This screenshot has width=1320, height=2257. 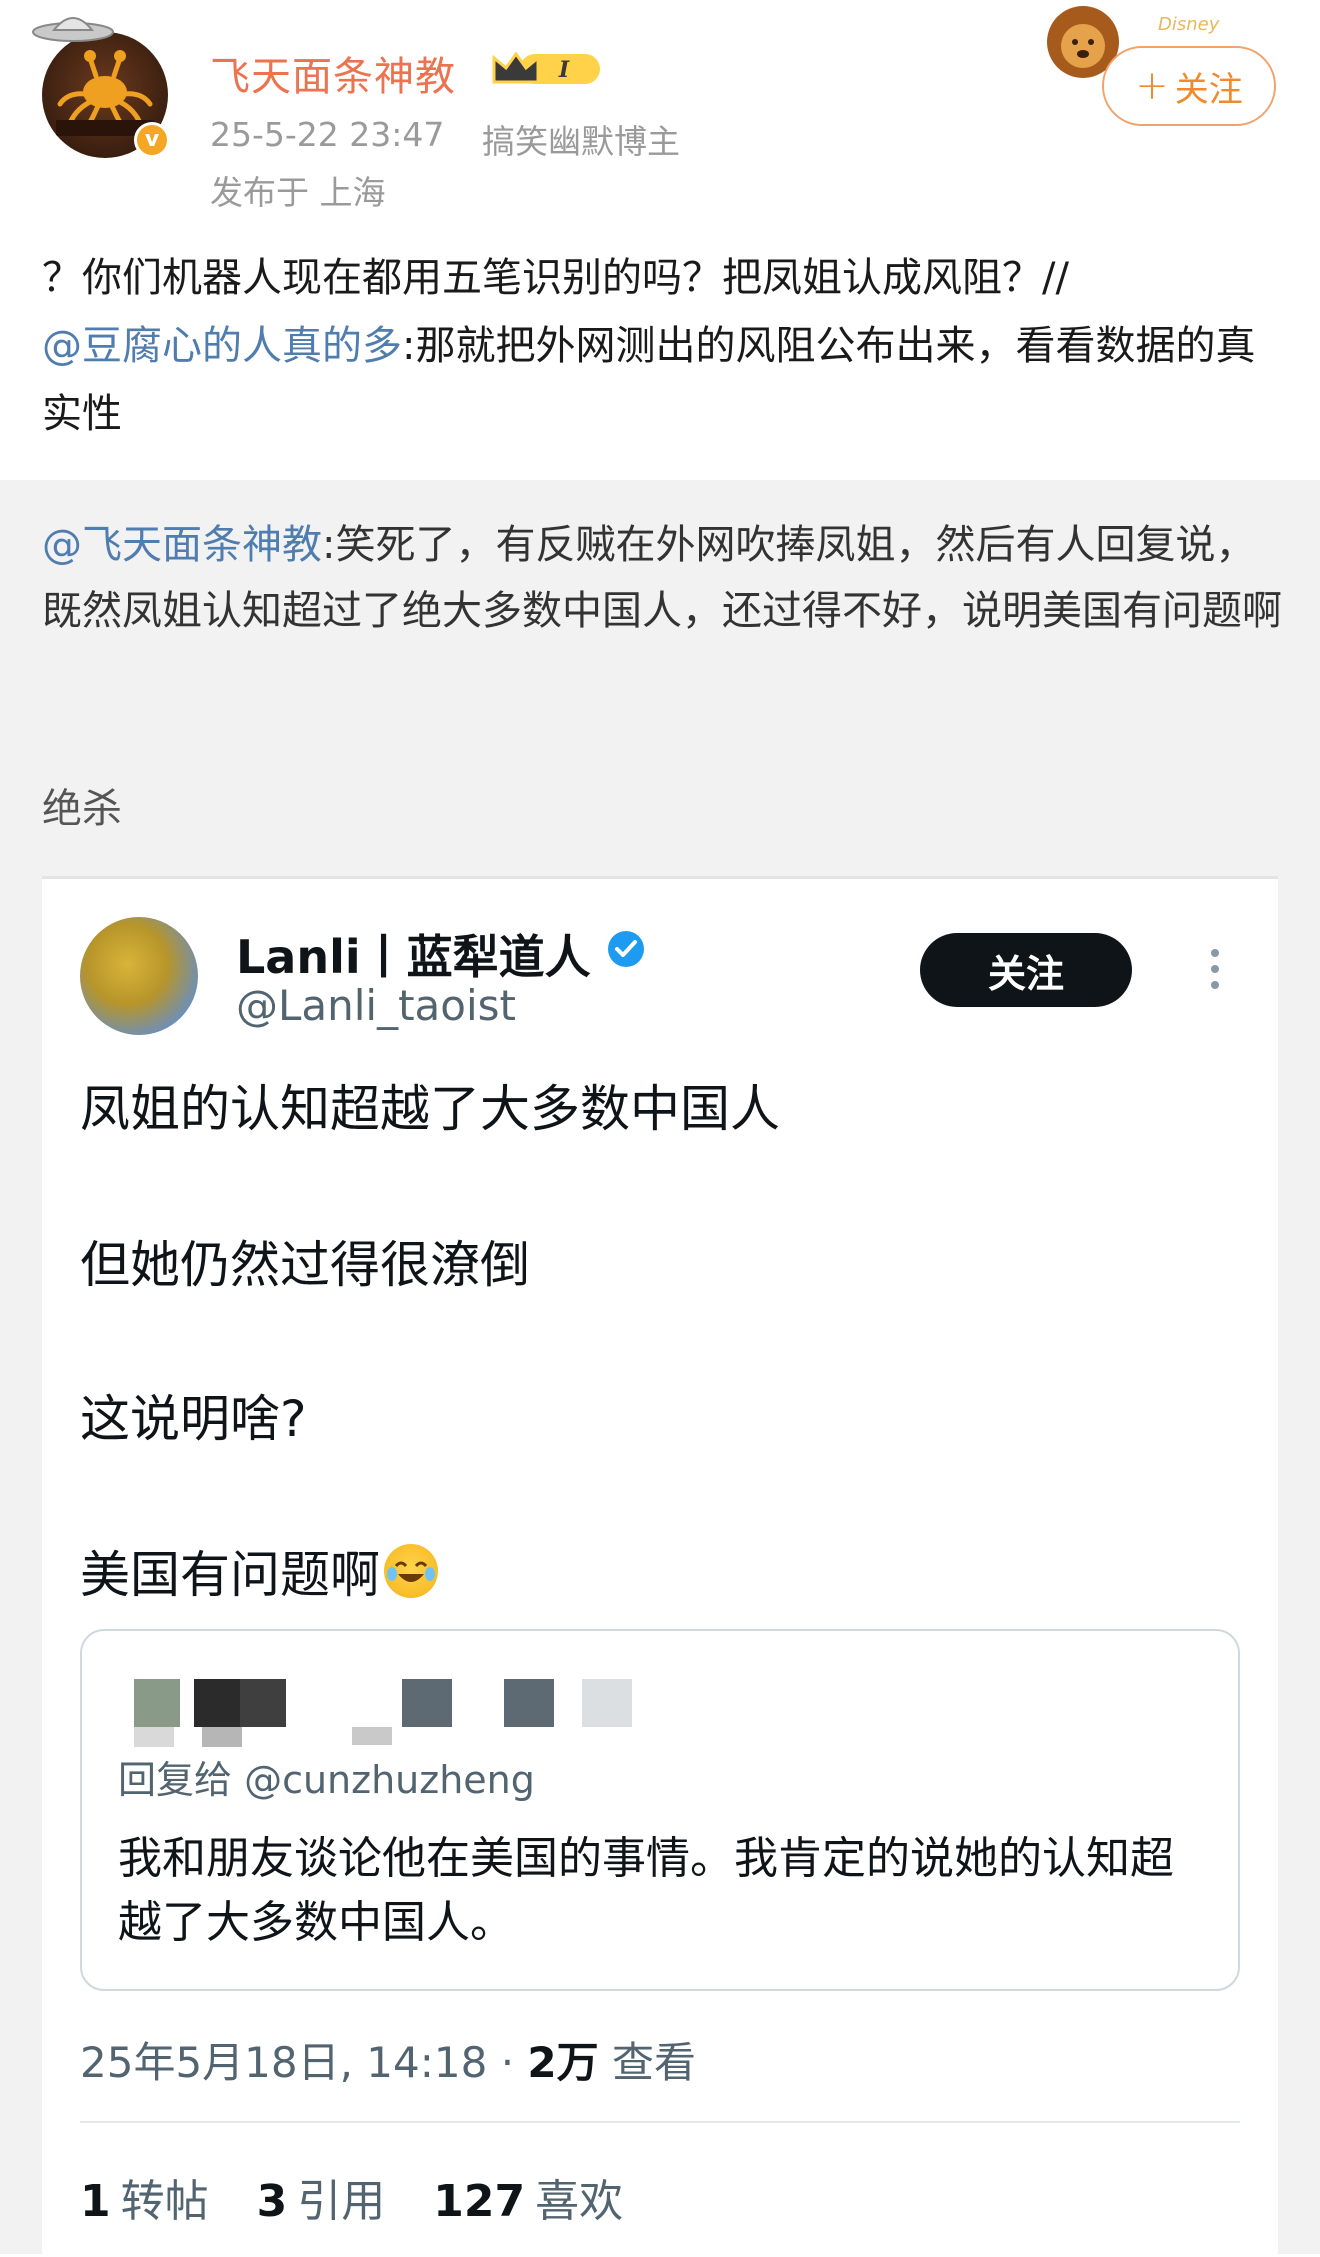 I want to click on quoted-tweet-body: 我和朋友谈论他在美国的事情。我肯定的说她的认知超越了大多数中国人。, so click(x=646, y=1890).